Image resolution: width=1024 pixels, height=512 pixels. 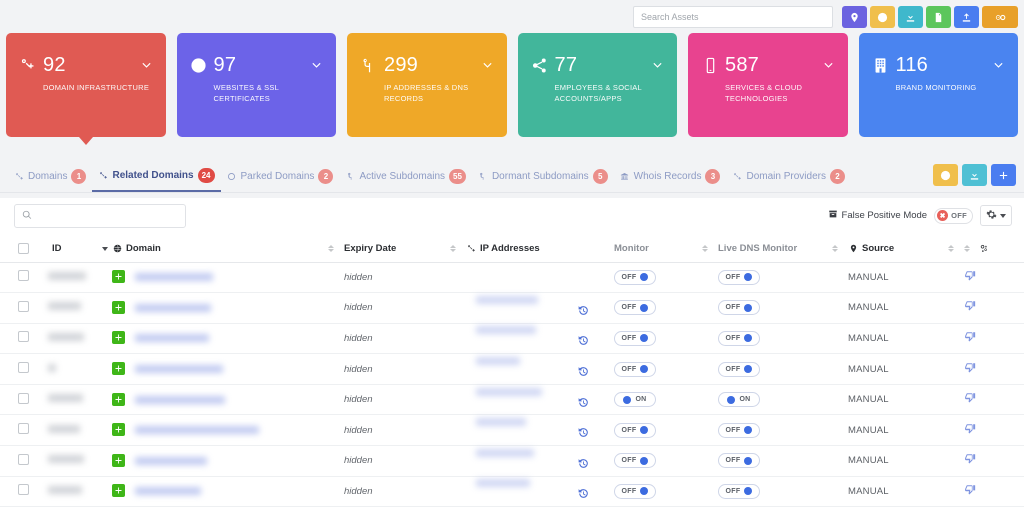 What do you see at coordinates (670, 176) in the screenshot?
I see `tab-whois-records: Whois Records 3` at bounding box center [670, 176].